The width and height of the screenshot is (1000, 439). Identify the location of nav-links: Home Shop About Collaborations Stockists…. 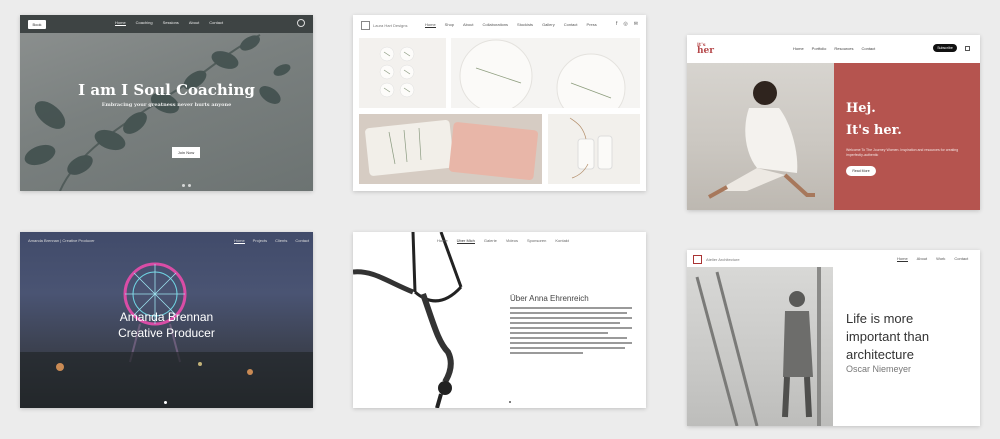
(511, 25).